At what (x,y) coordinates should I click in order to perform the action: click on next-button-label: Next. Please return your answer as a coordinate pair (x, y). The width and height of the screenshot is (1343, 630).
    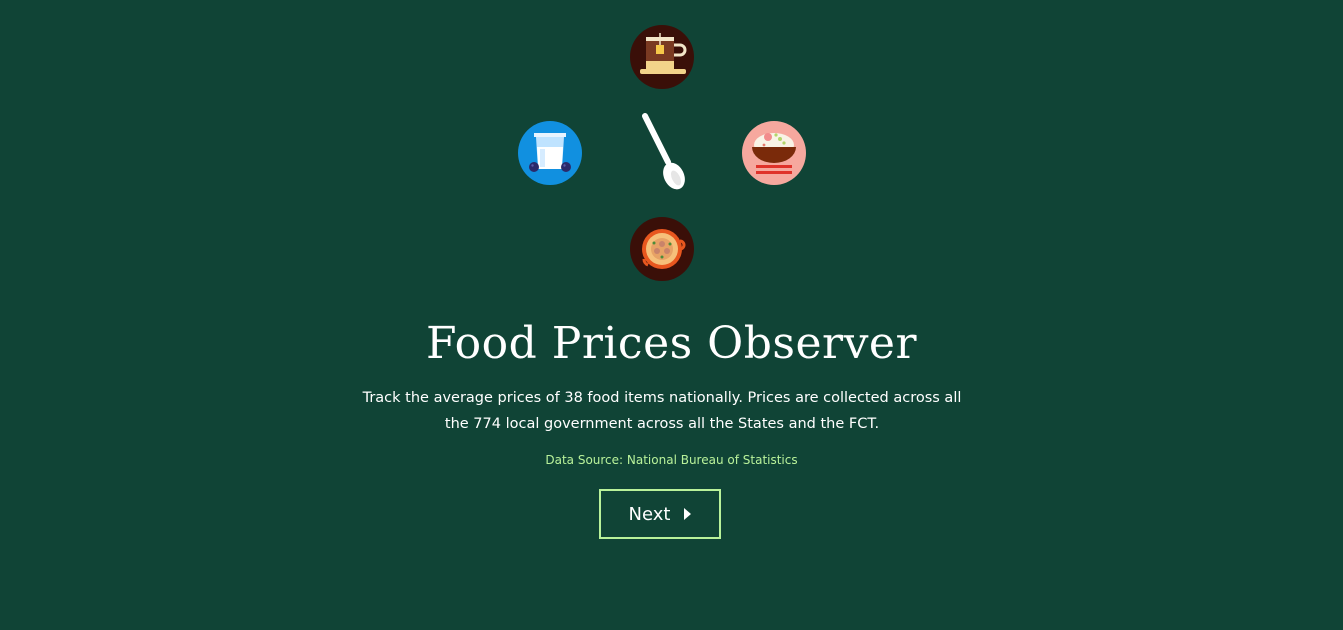
    Looking at the image, I should click on (649, 514).